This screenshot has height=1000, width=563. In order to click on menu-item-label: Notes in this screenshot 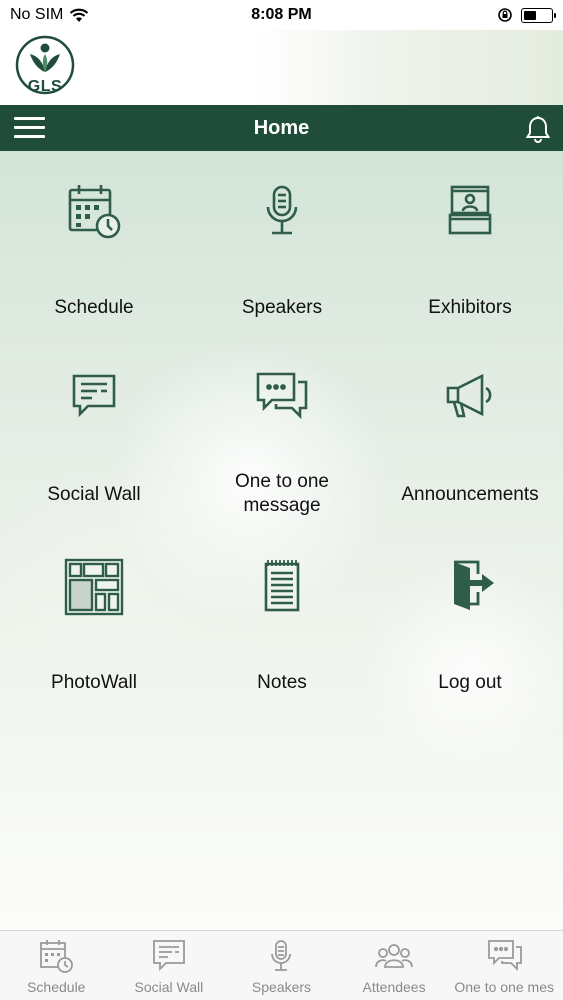, I will do `click(282, 682)`.